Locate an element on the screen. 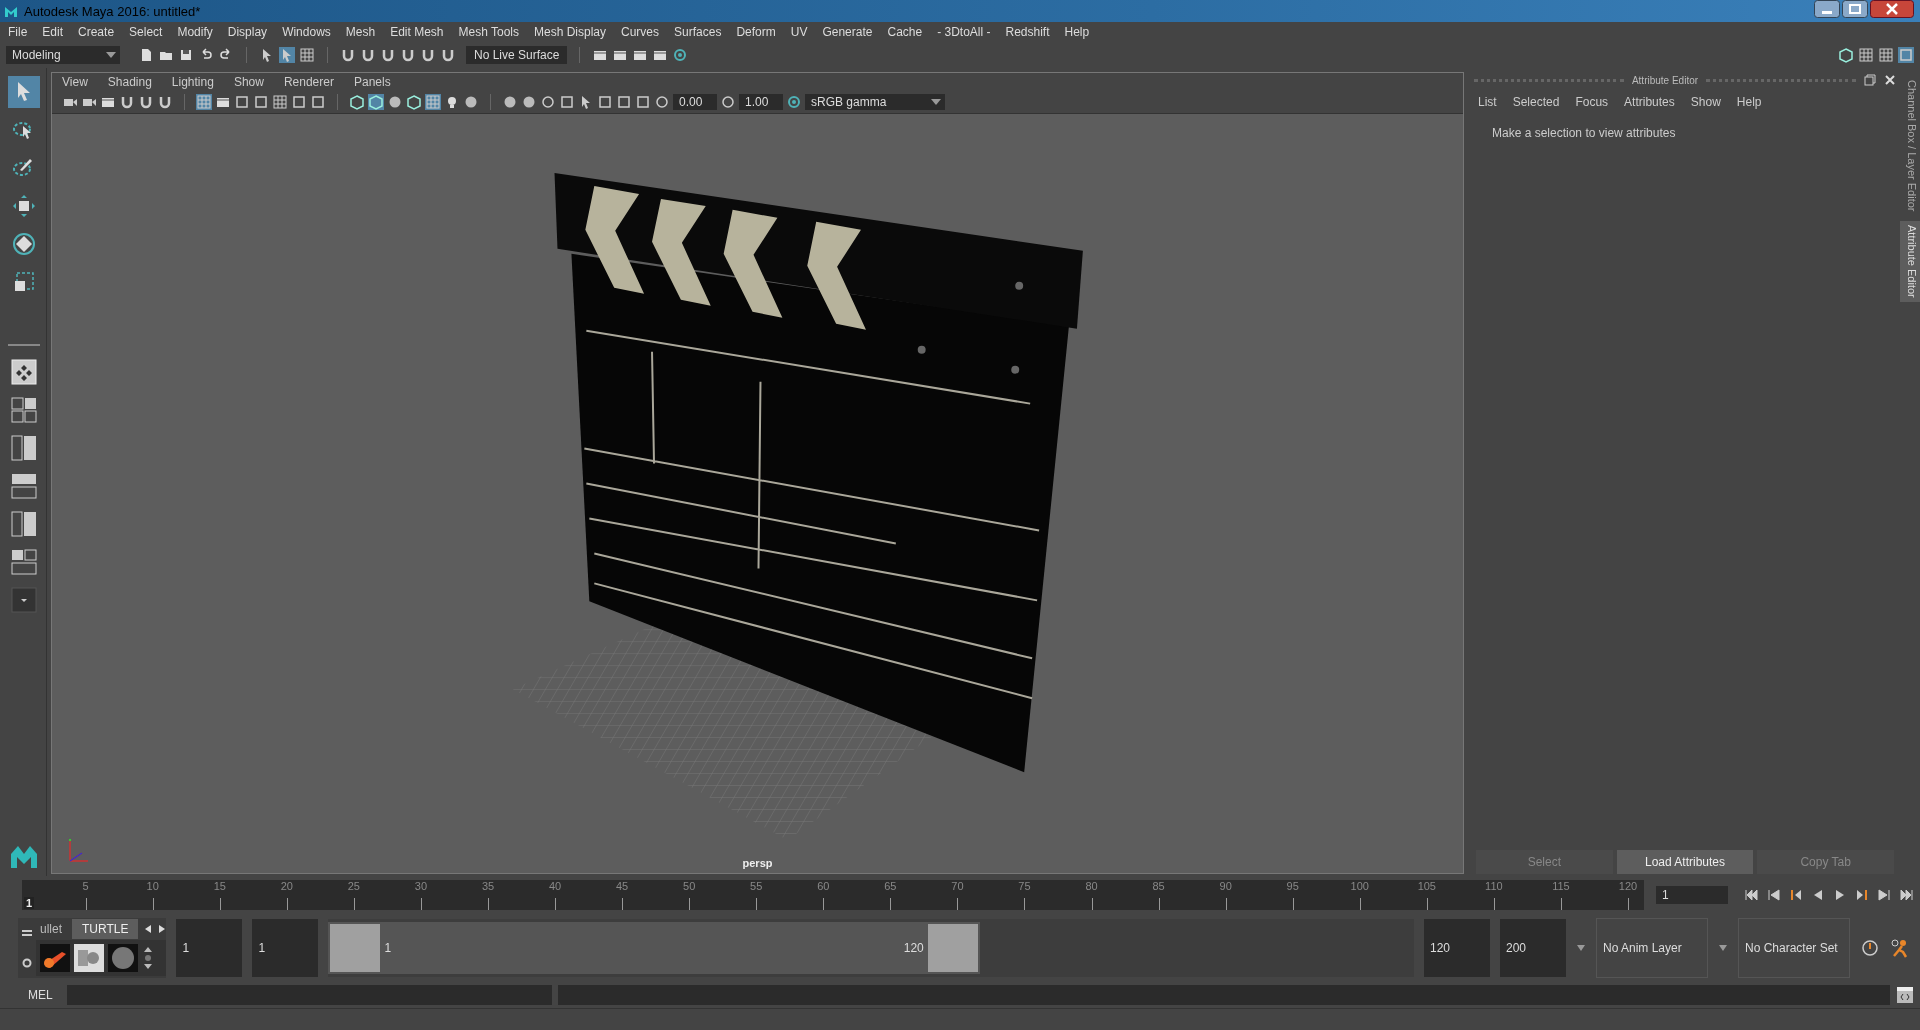 The height and width of the screenshot is (1030, 1920). gamma-field: 1.00 is located at coordinates (761, 102).